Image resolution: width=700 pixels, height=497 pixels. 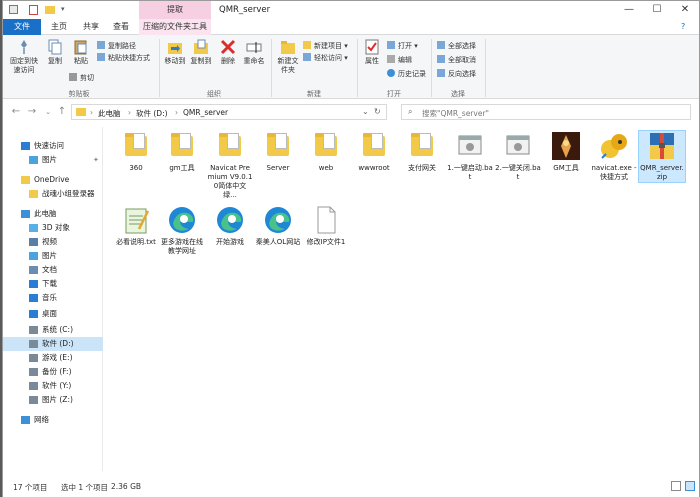 I want to click on sidebar-item: 战魂小组登录器, so click(x=53, y=194).